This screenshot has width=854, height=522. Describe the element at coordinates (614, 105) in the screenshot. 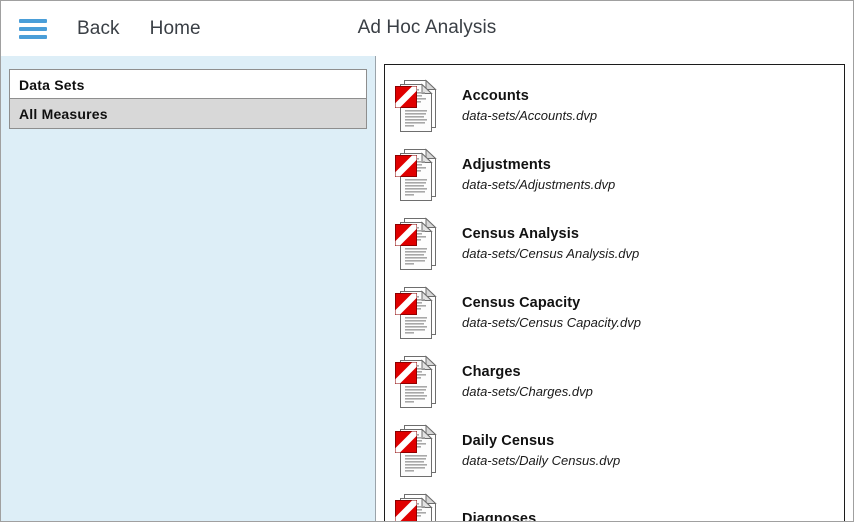

I see `data-set-list-item: Accounts data-sets/Accounts.dvp` at that location.